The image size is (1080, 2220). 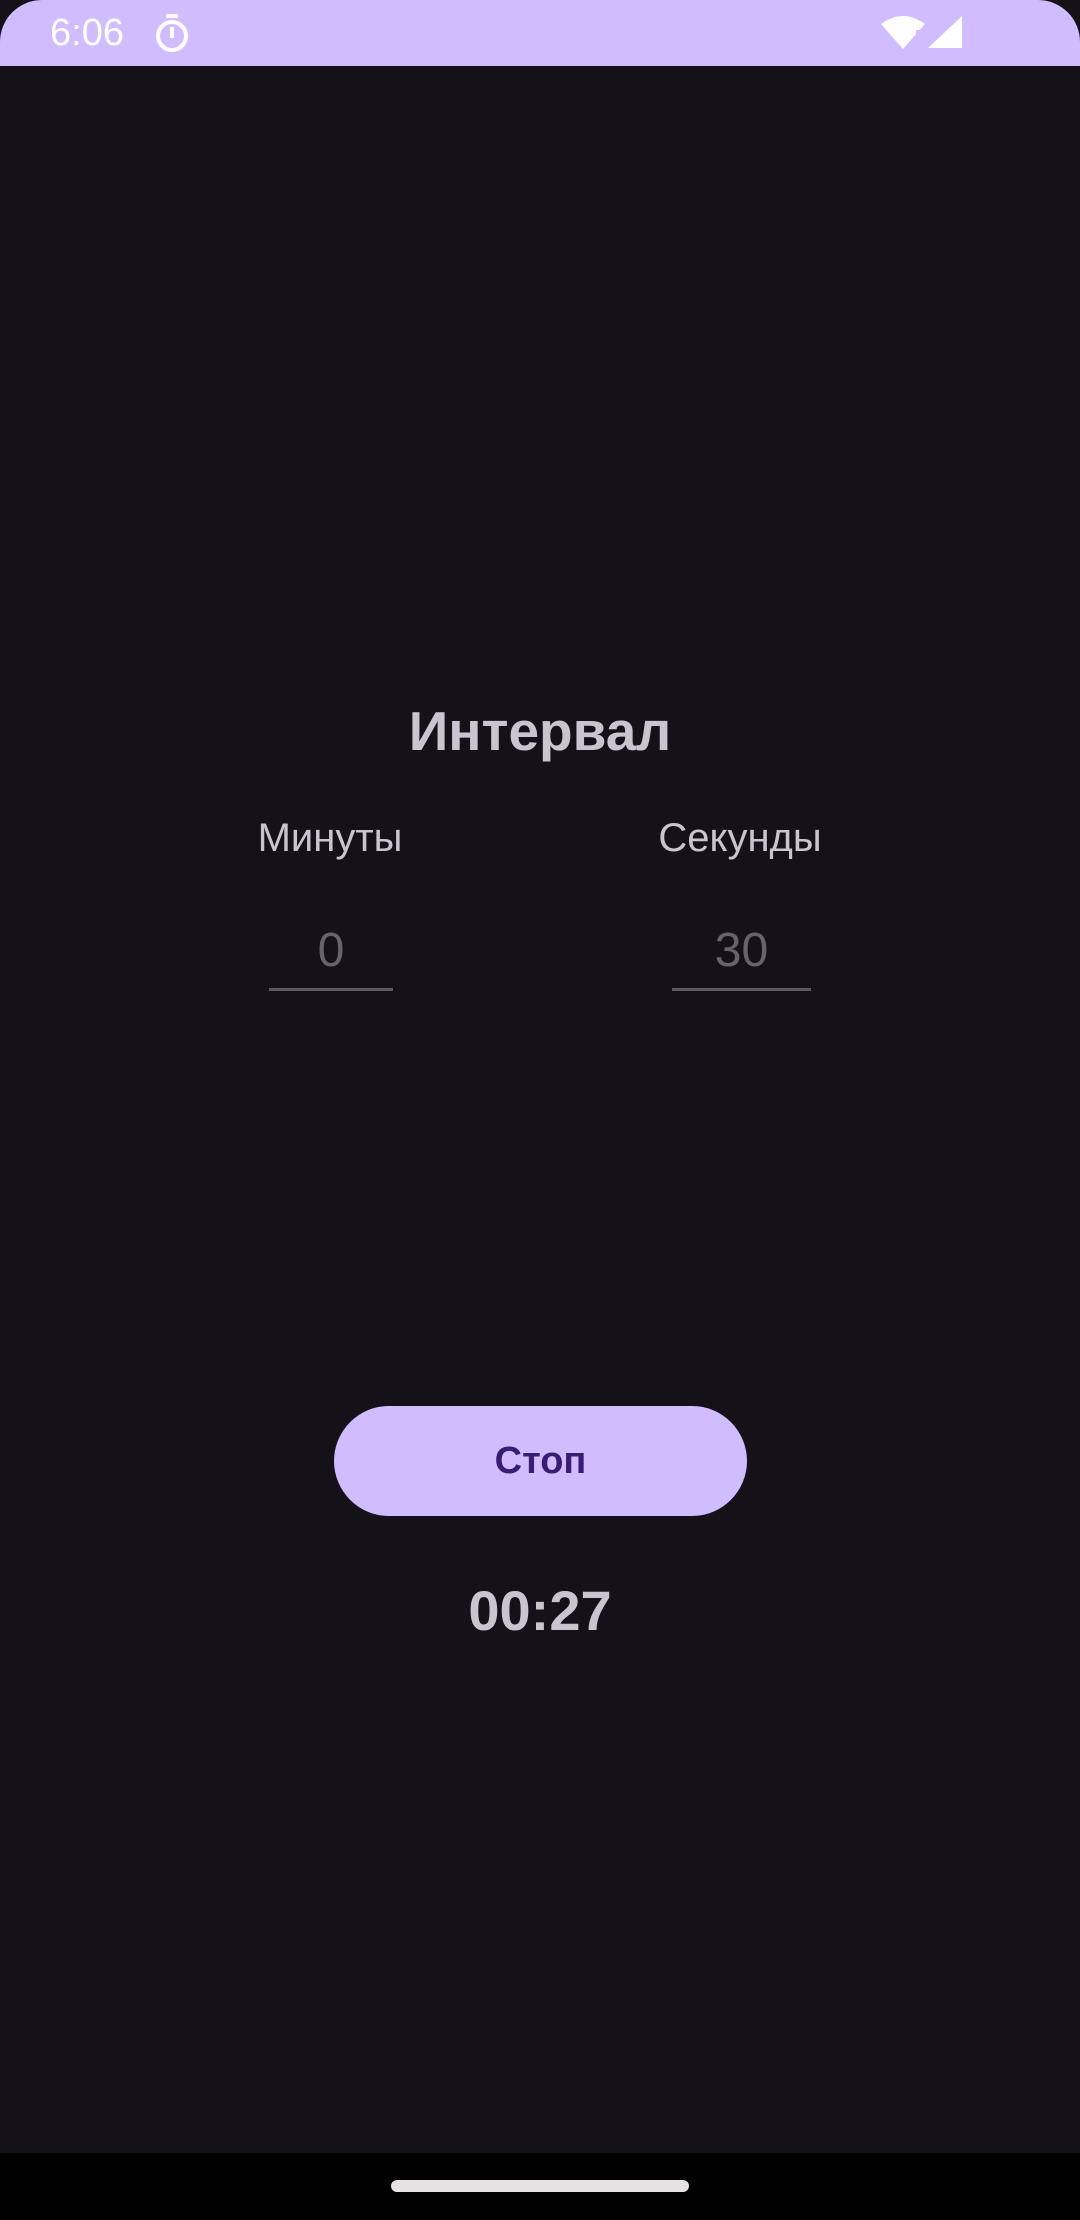 What do you see at coordinates (87, 33) in the screenshot?
I see `status-time: 6:06` at bounding box center [87, 33].